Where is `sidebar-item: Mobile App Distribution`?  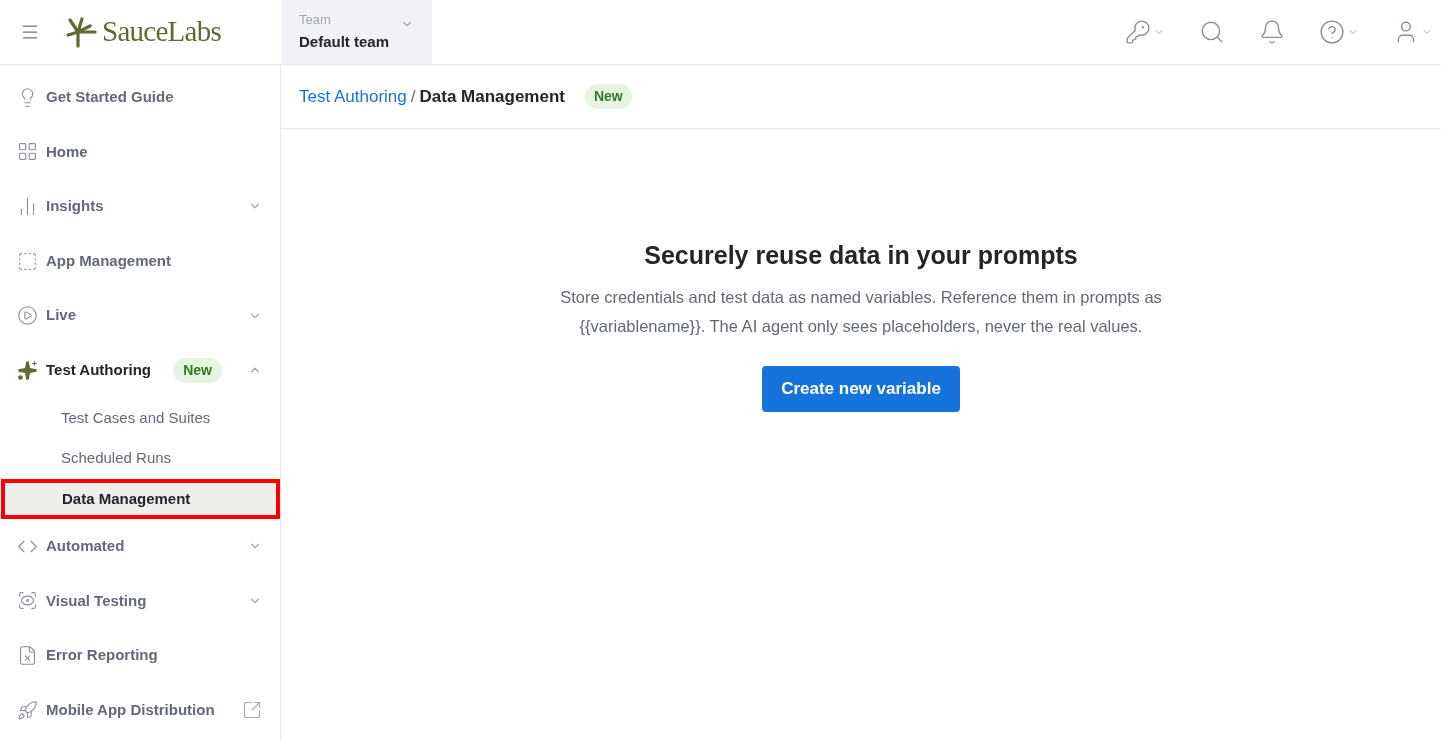 sidebar-item: Mobile App Distribution is located at coordinates (140, 710).